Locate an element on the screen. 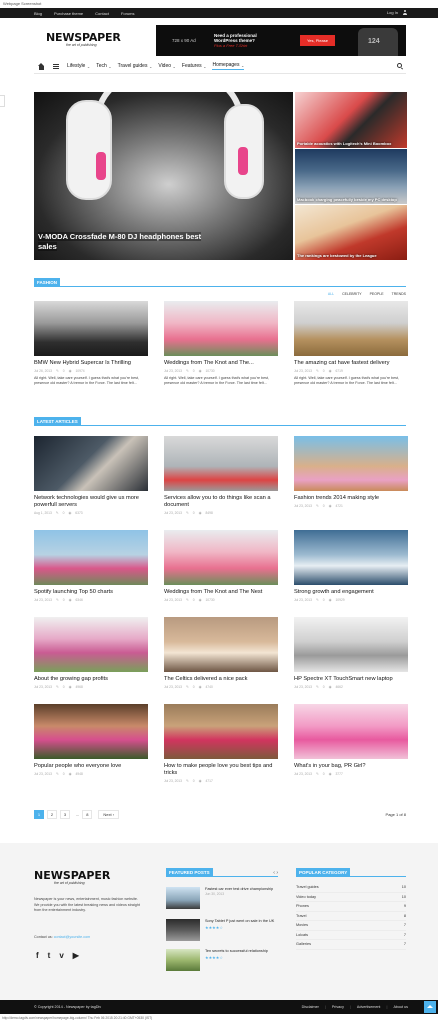  twitter-icon: t is located at coordinates (49, 955).